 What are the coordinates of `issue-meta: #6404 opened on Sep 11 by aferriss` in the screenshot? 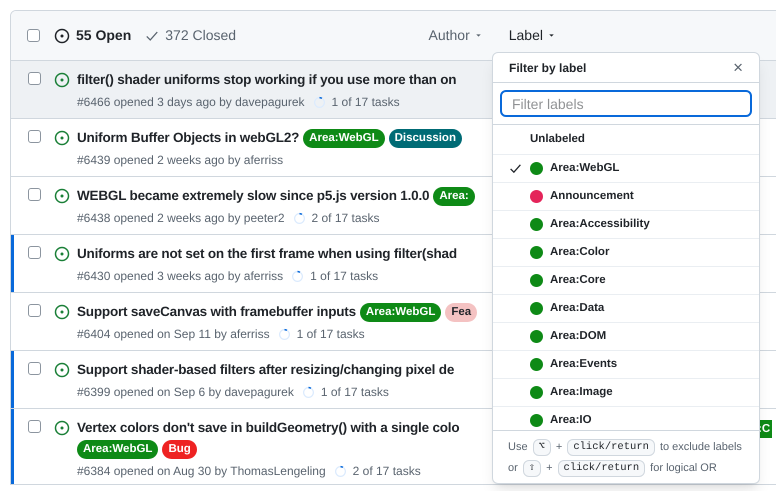 It's located at (173, 334).